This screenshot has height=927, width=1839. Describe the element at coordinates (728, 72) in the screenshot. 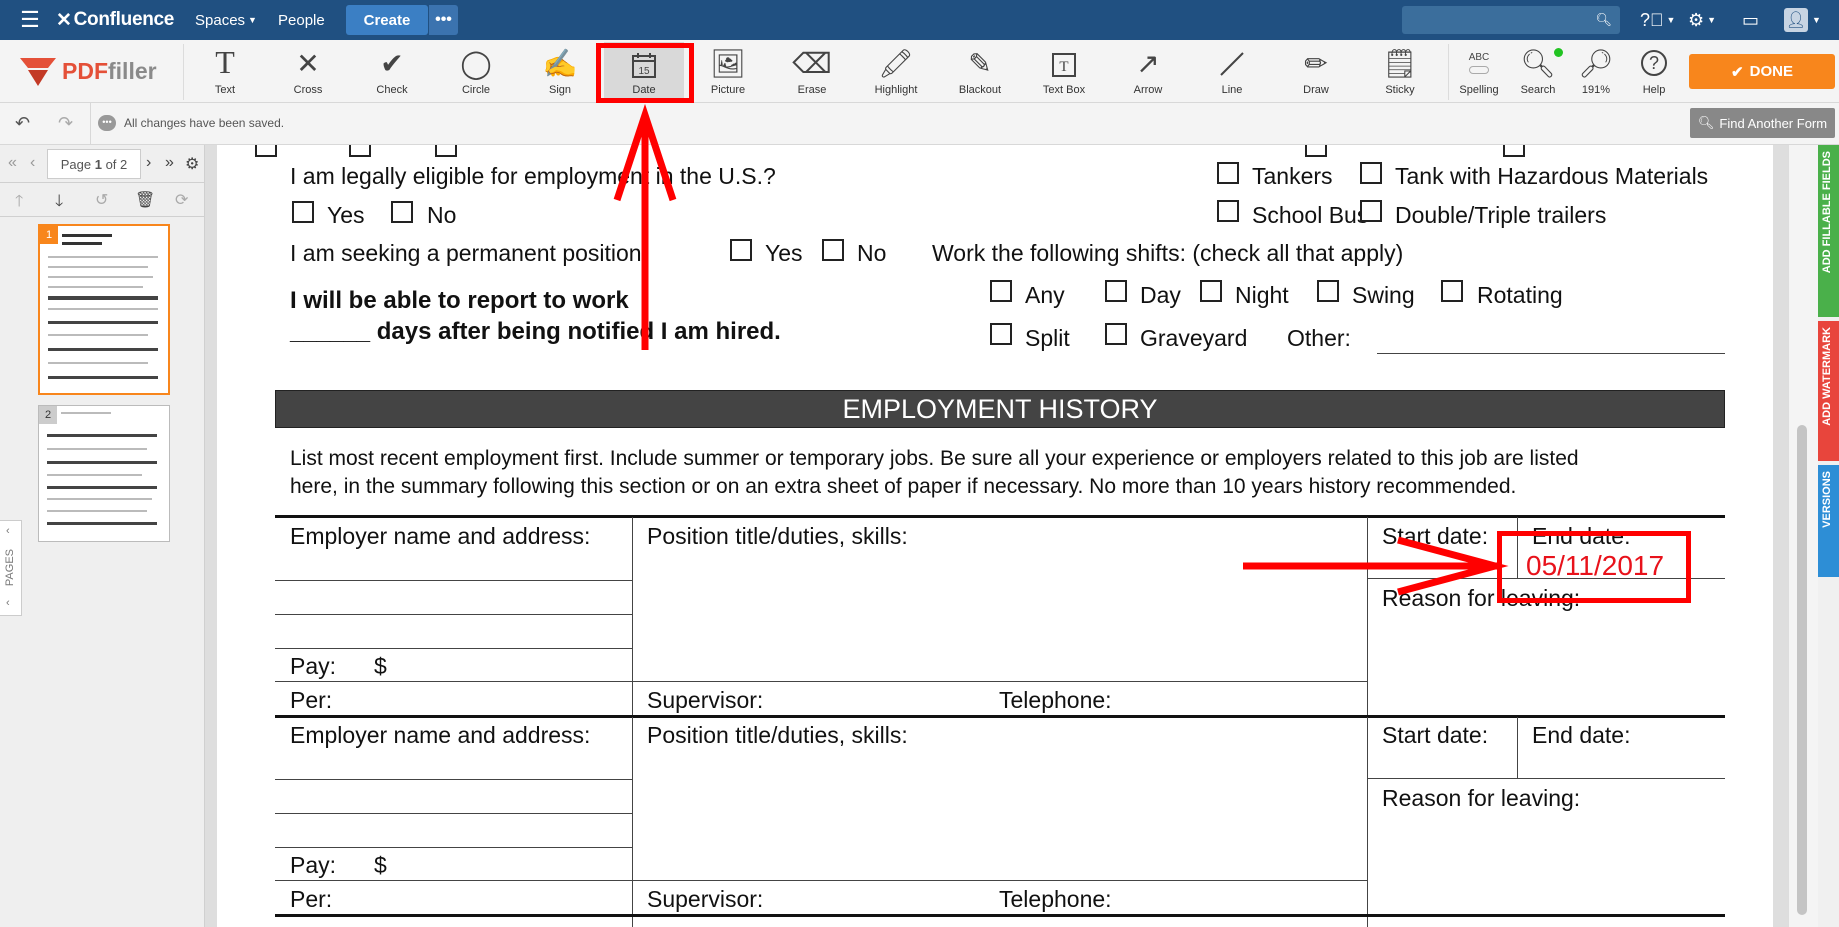

I see `picture-tool-button: 🖼︎ Picture` at that location.